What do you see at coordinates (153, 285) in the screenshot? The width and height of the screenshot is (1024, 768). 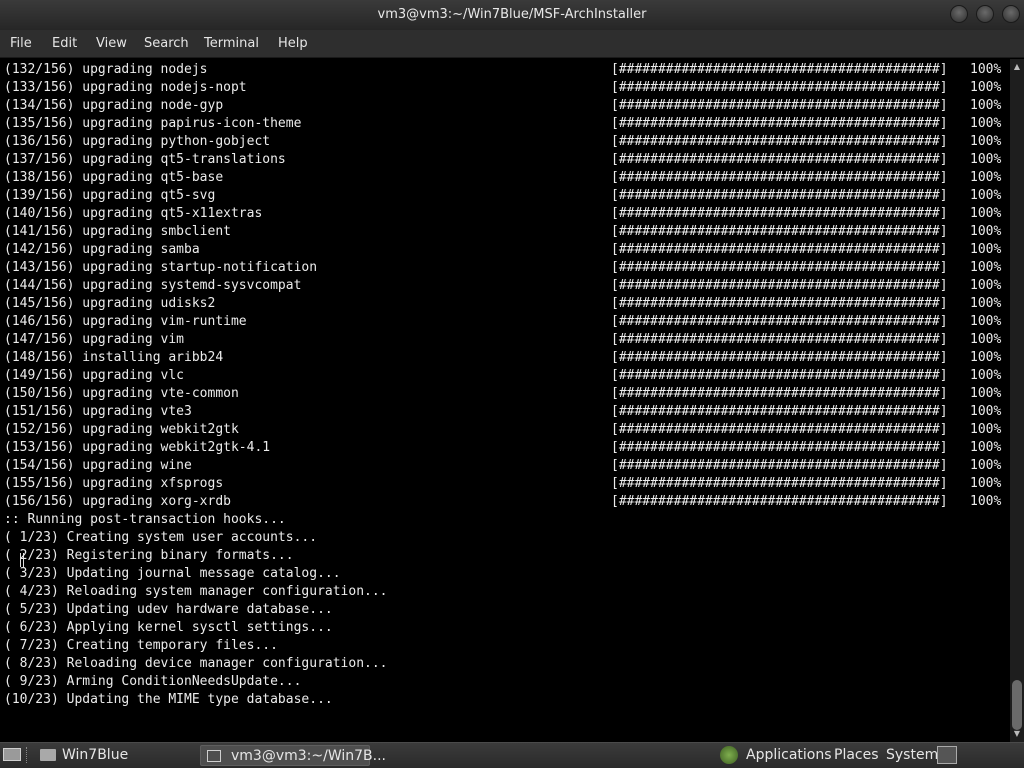 I see `package-line: (144/156) upgrading systemd-sysvcompat` at bounding box center [153, 285].